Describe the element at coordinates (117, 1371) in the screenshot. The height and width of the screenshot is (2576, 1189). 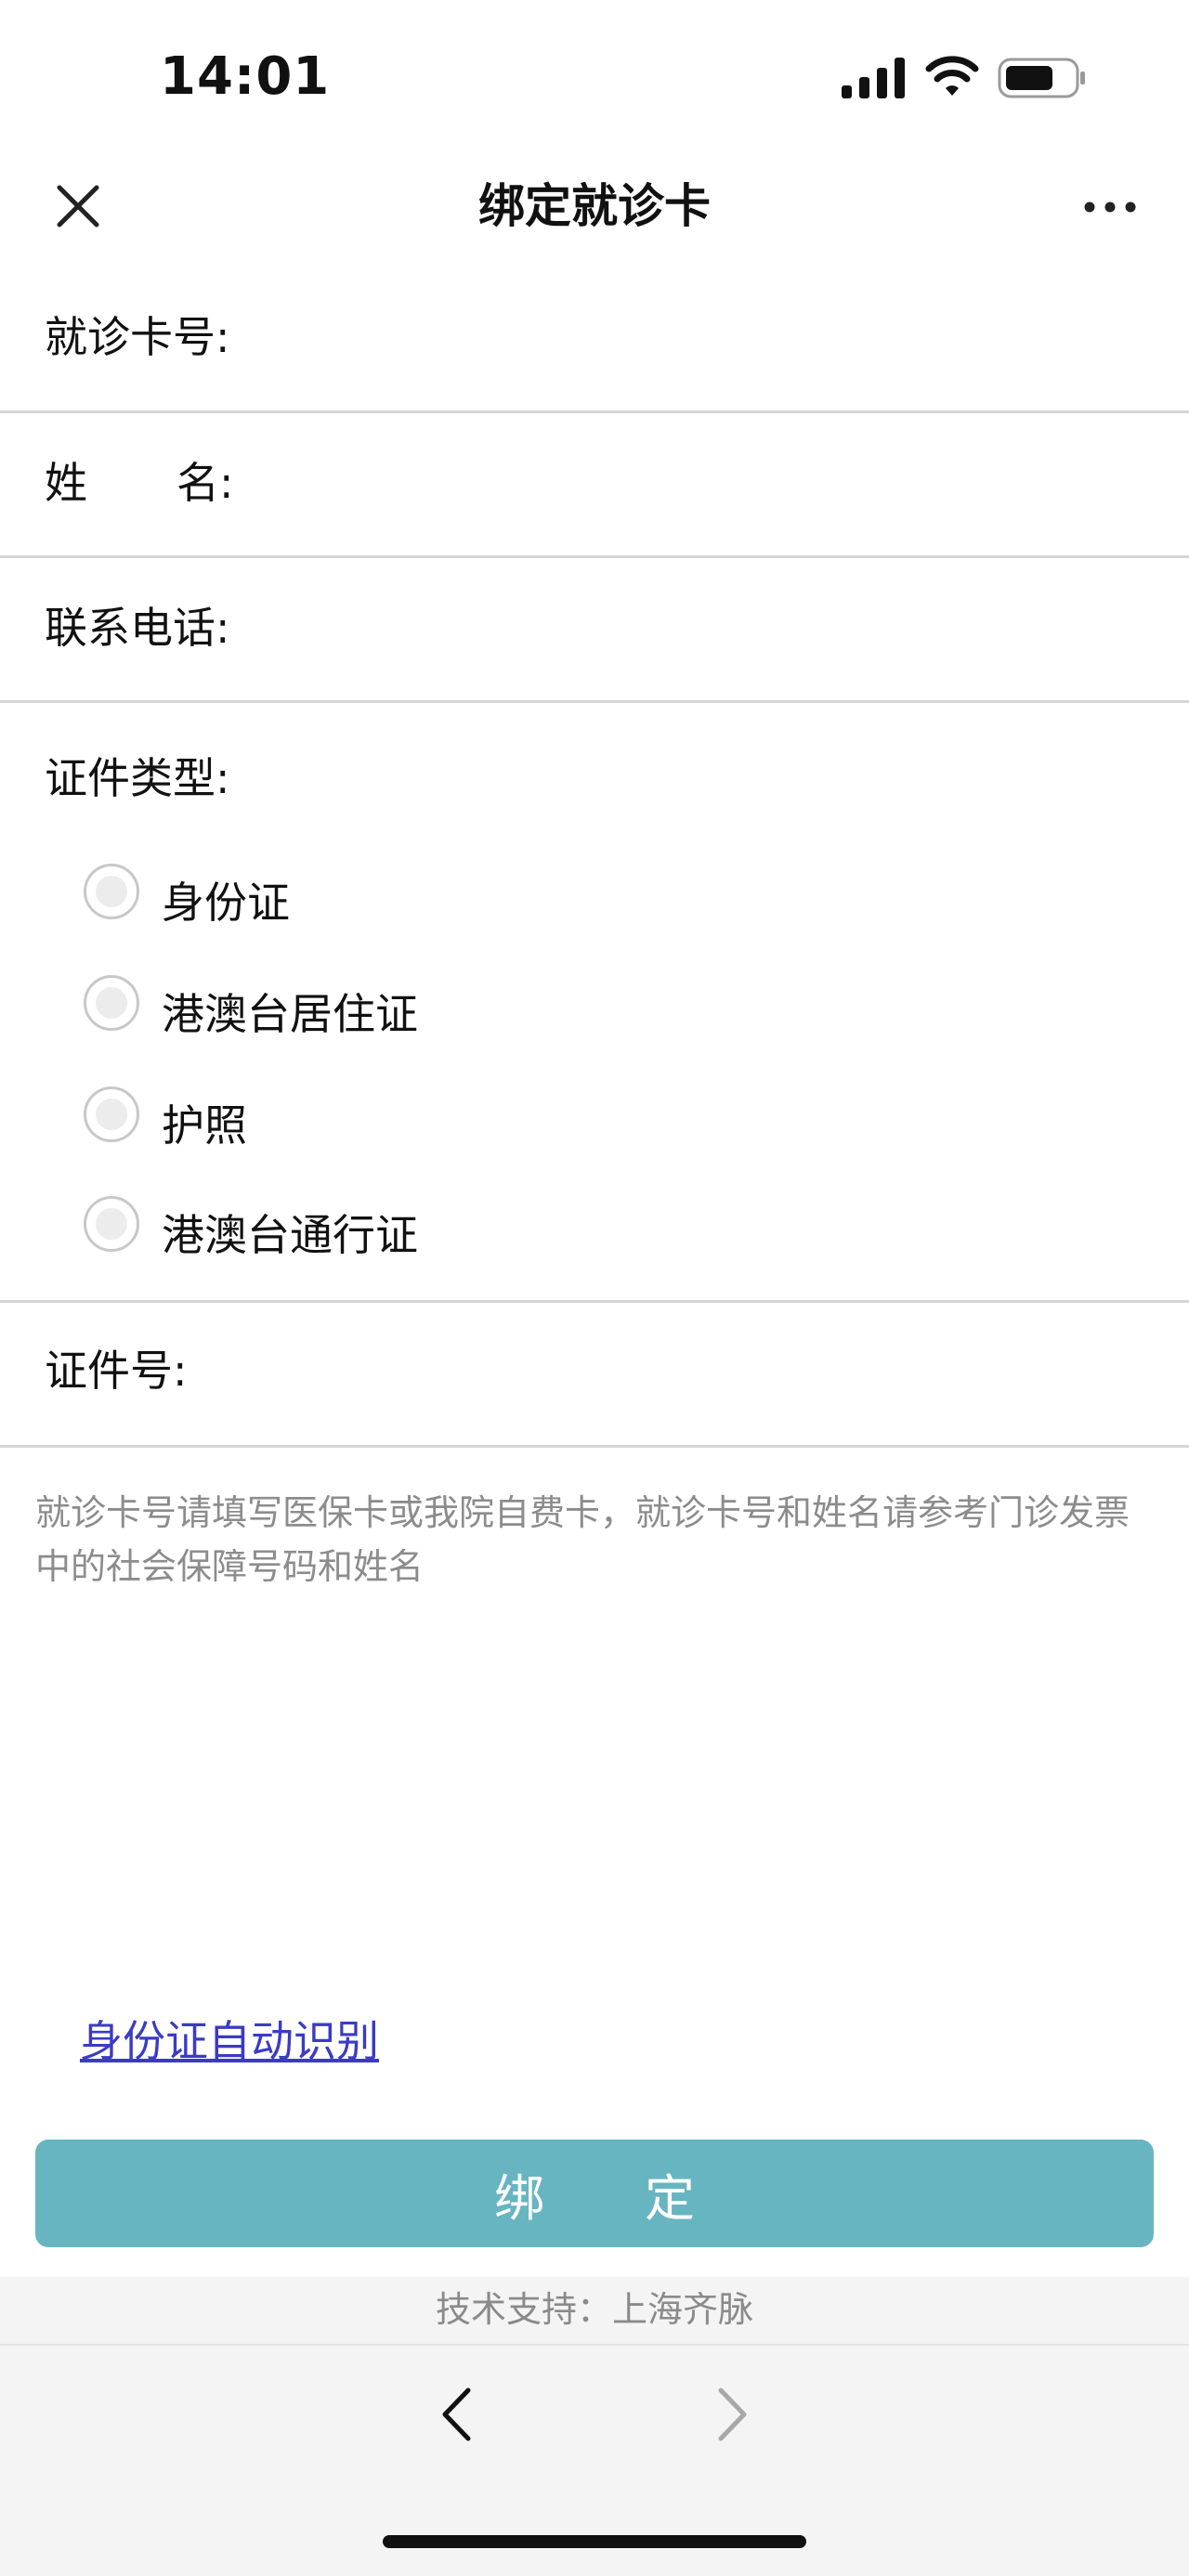
I see `id-number-label: 证件号:` at that location.